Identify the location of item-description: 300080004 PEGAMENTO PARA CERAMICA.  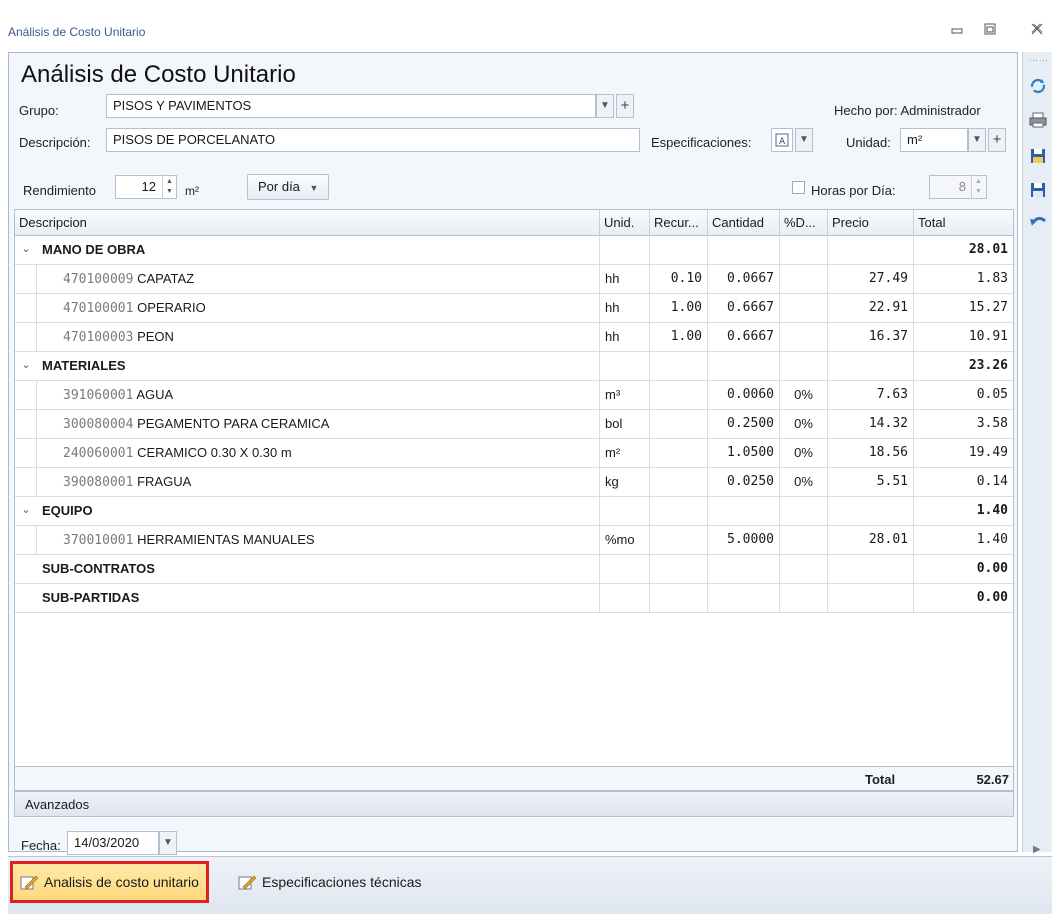
(318, 424).